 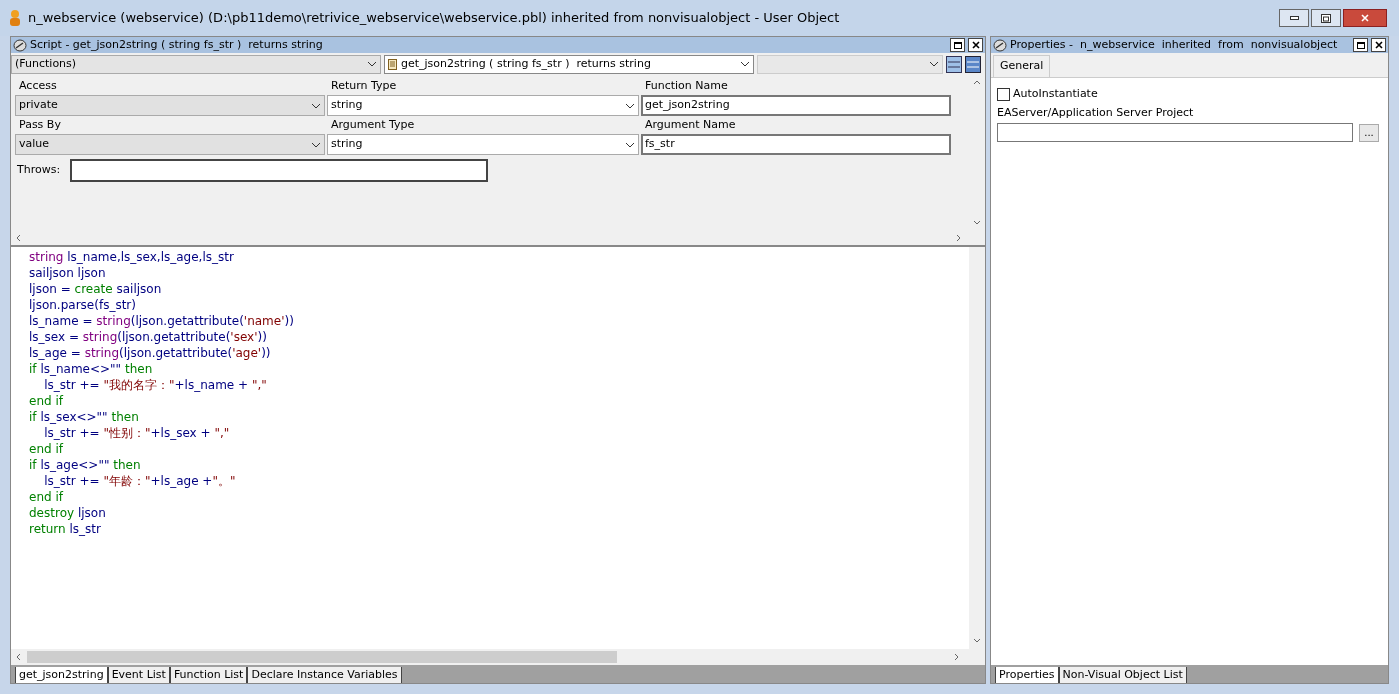 What do you see at coordinates (279, 170) in the screenshot?
I see `throws-field` at bounding box center [279, 170].